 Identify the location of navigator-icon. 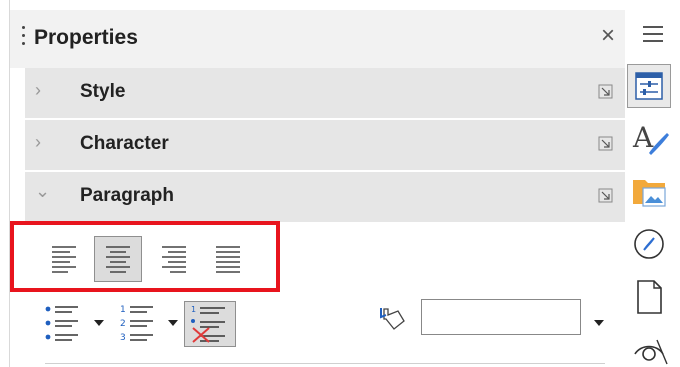
(649, 244).